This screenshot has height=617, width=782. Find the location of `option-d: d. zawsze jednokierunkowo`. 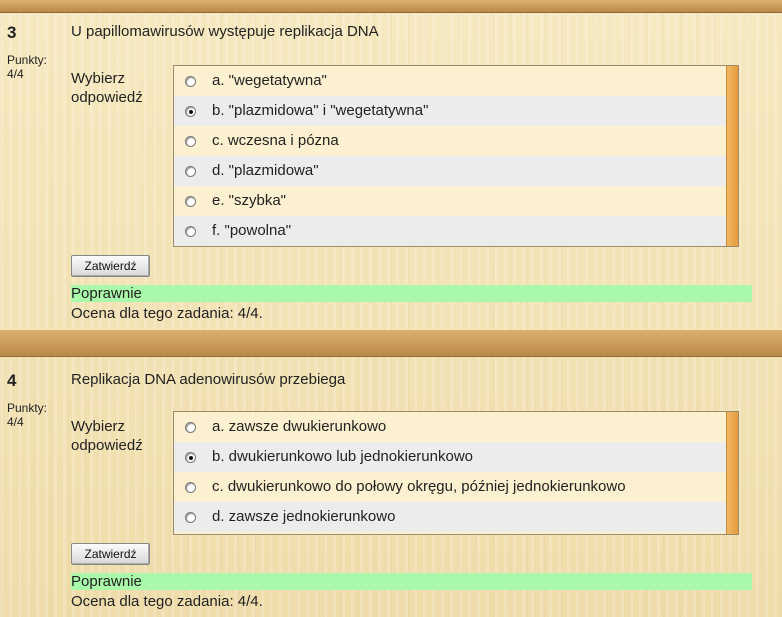

option-d: d. zawsze jednokierunkowo is located at coordinates (450, 517).